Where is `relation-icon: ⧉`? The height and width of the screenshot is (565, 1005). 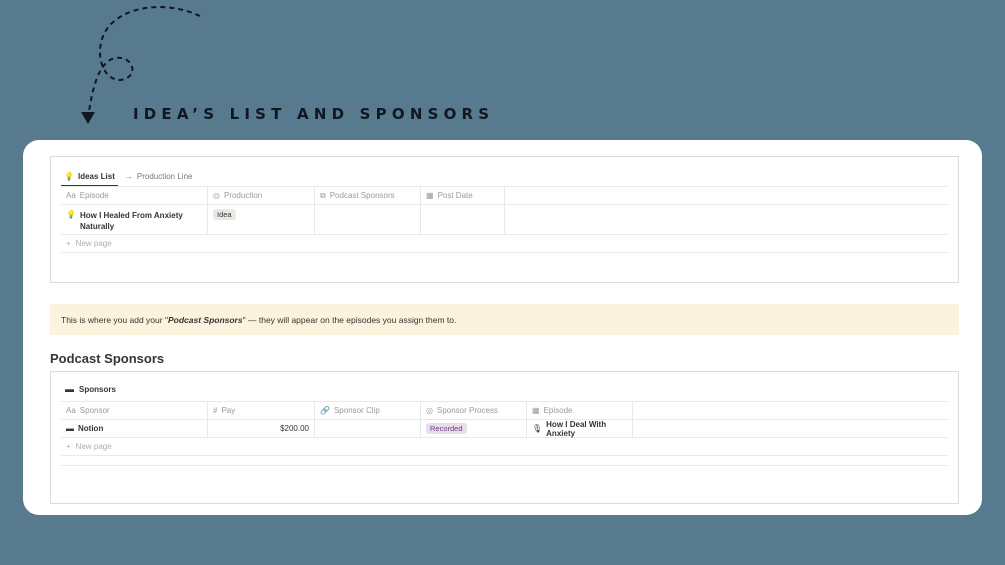
relation-icon: ⧉ is located at coordinates (323, 195).